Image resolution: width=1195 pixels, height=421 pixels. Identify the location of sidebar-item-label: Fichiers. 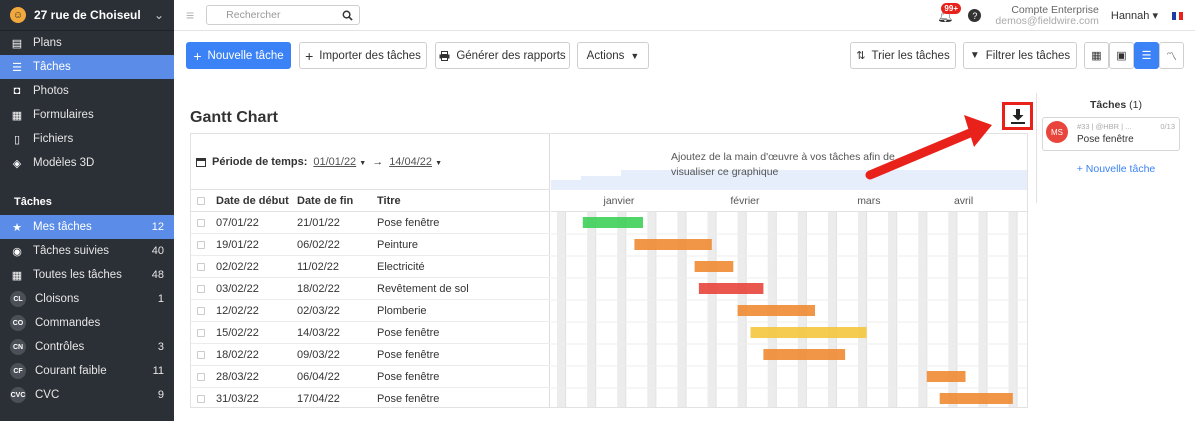
(53, 139).